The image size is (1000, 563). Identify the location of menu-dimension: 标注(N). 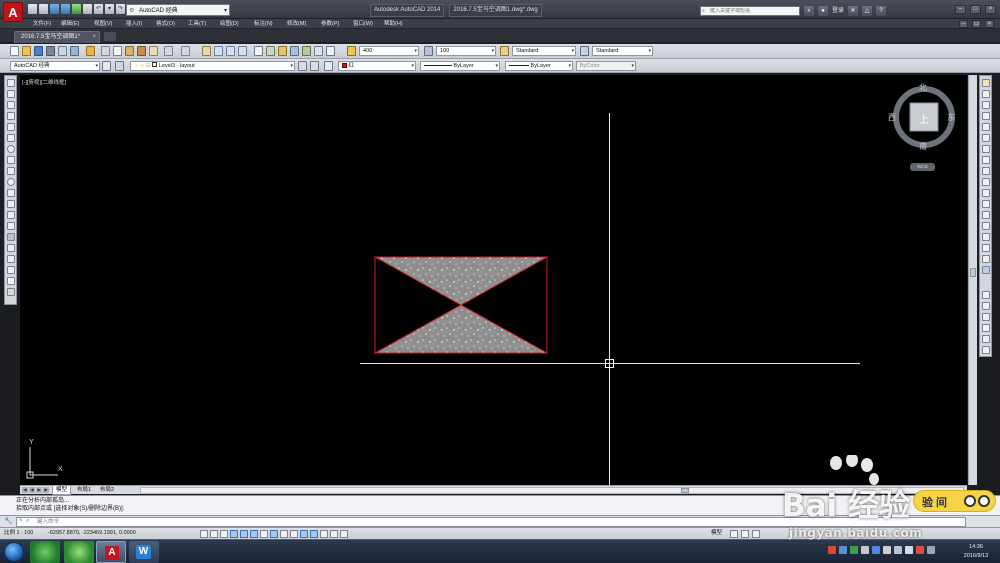
(270, 24).